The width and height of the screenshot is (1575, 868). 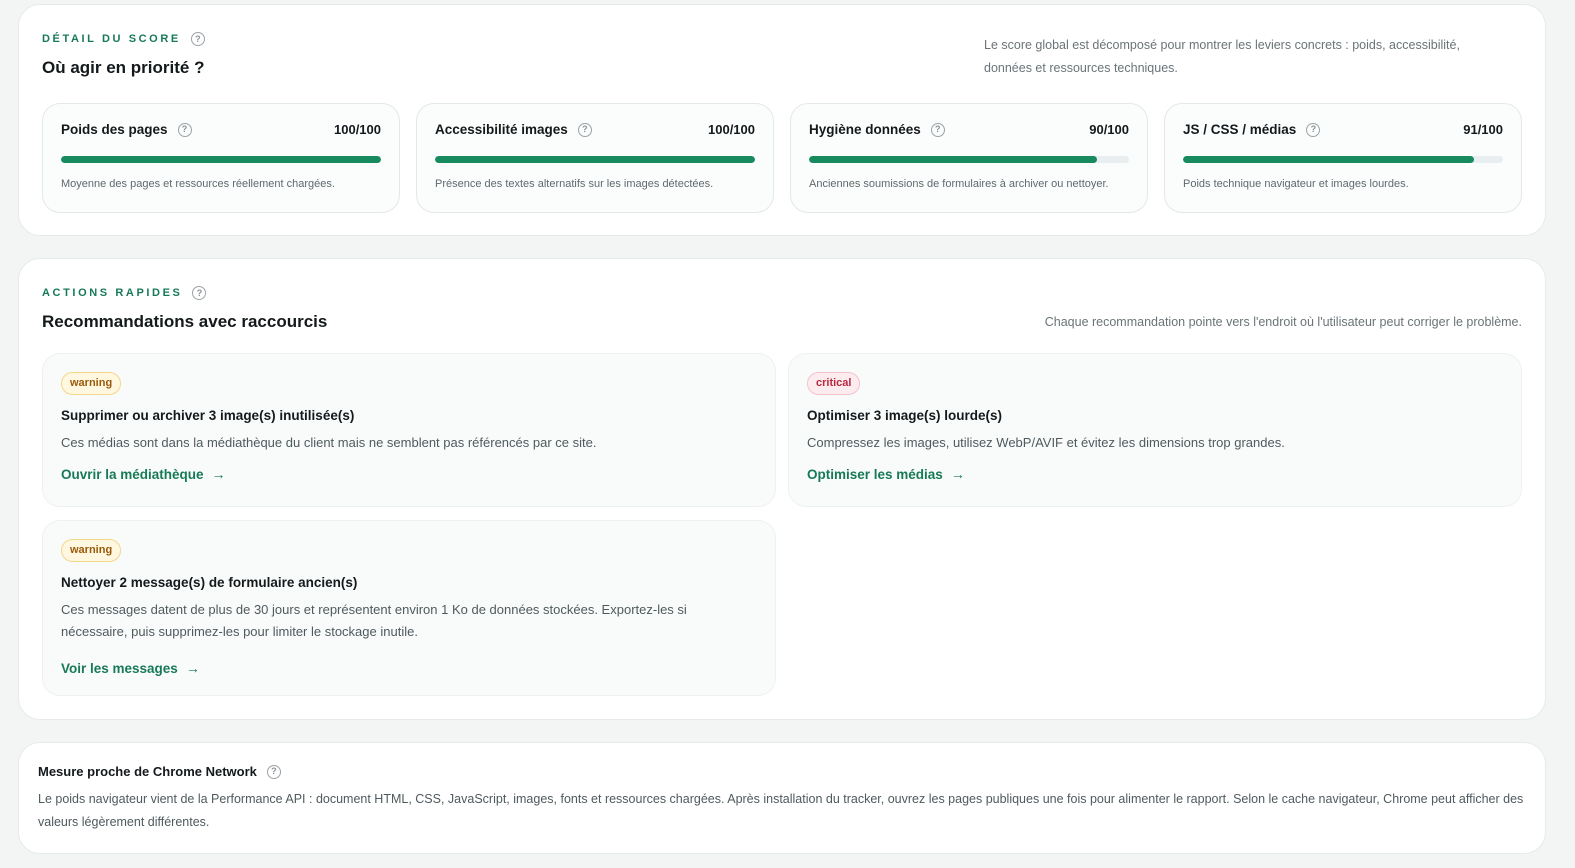 What do you see at coordinates (1109, 129) in the screenshot?
I see `score-card-value: 90/100` at bounding box center [1109, 129].